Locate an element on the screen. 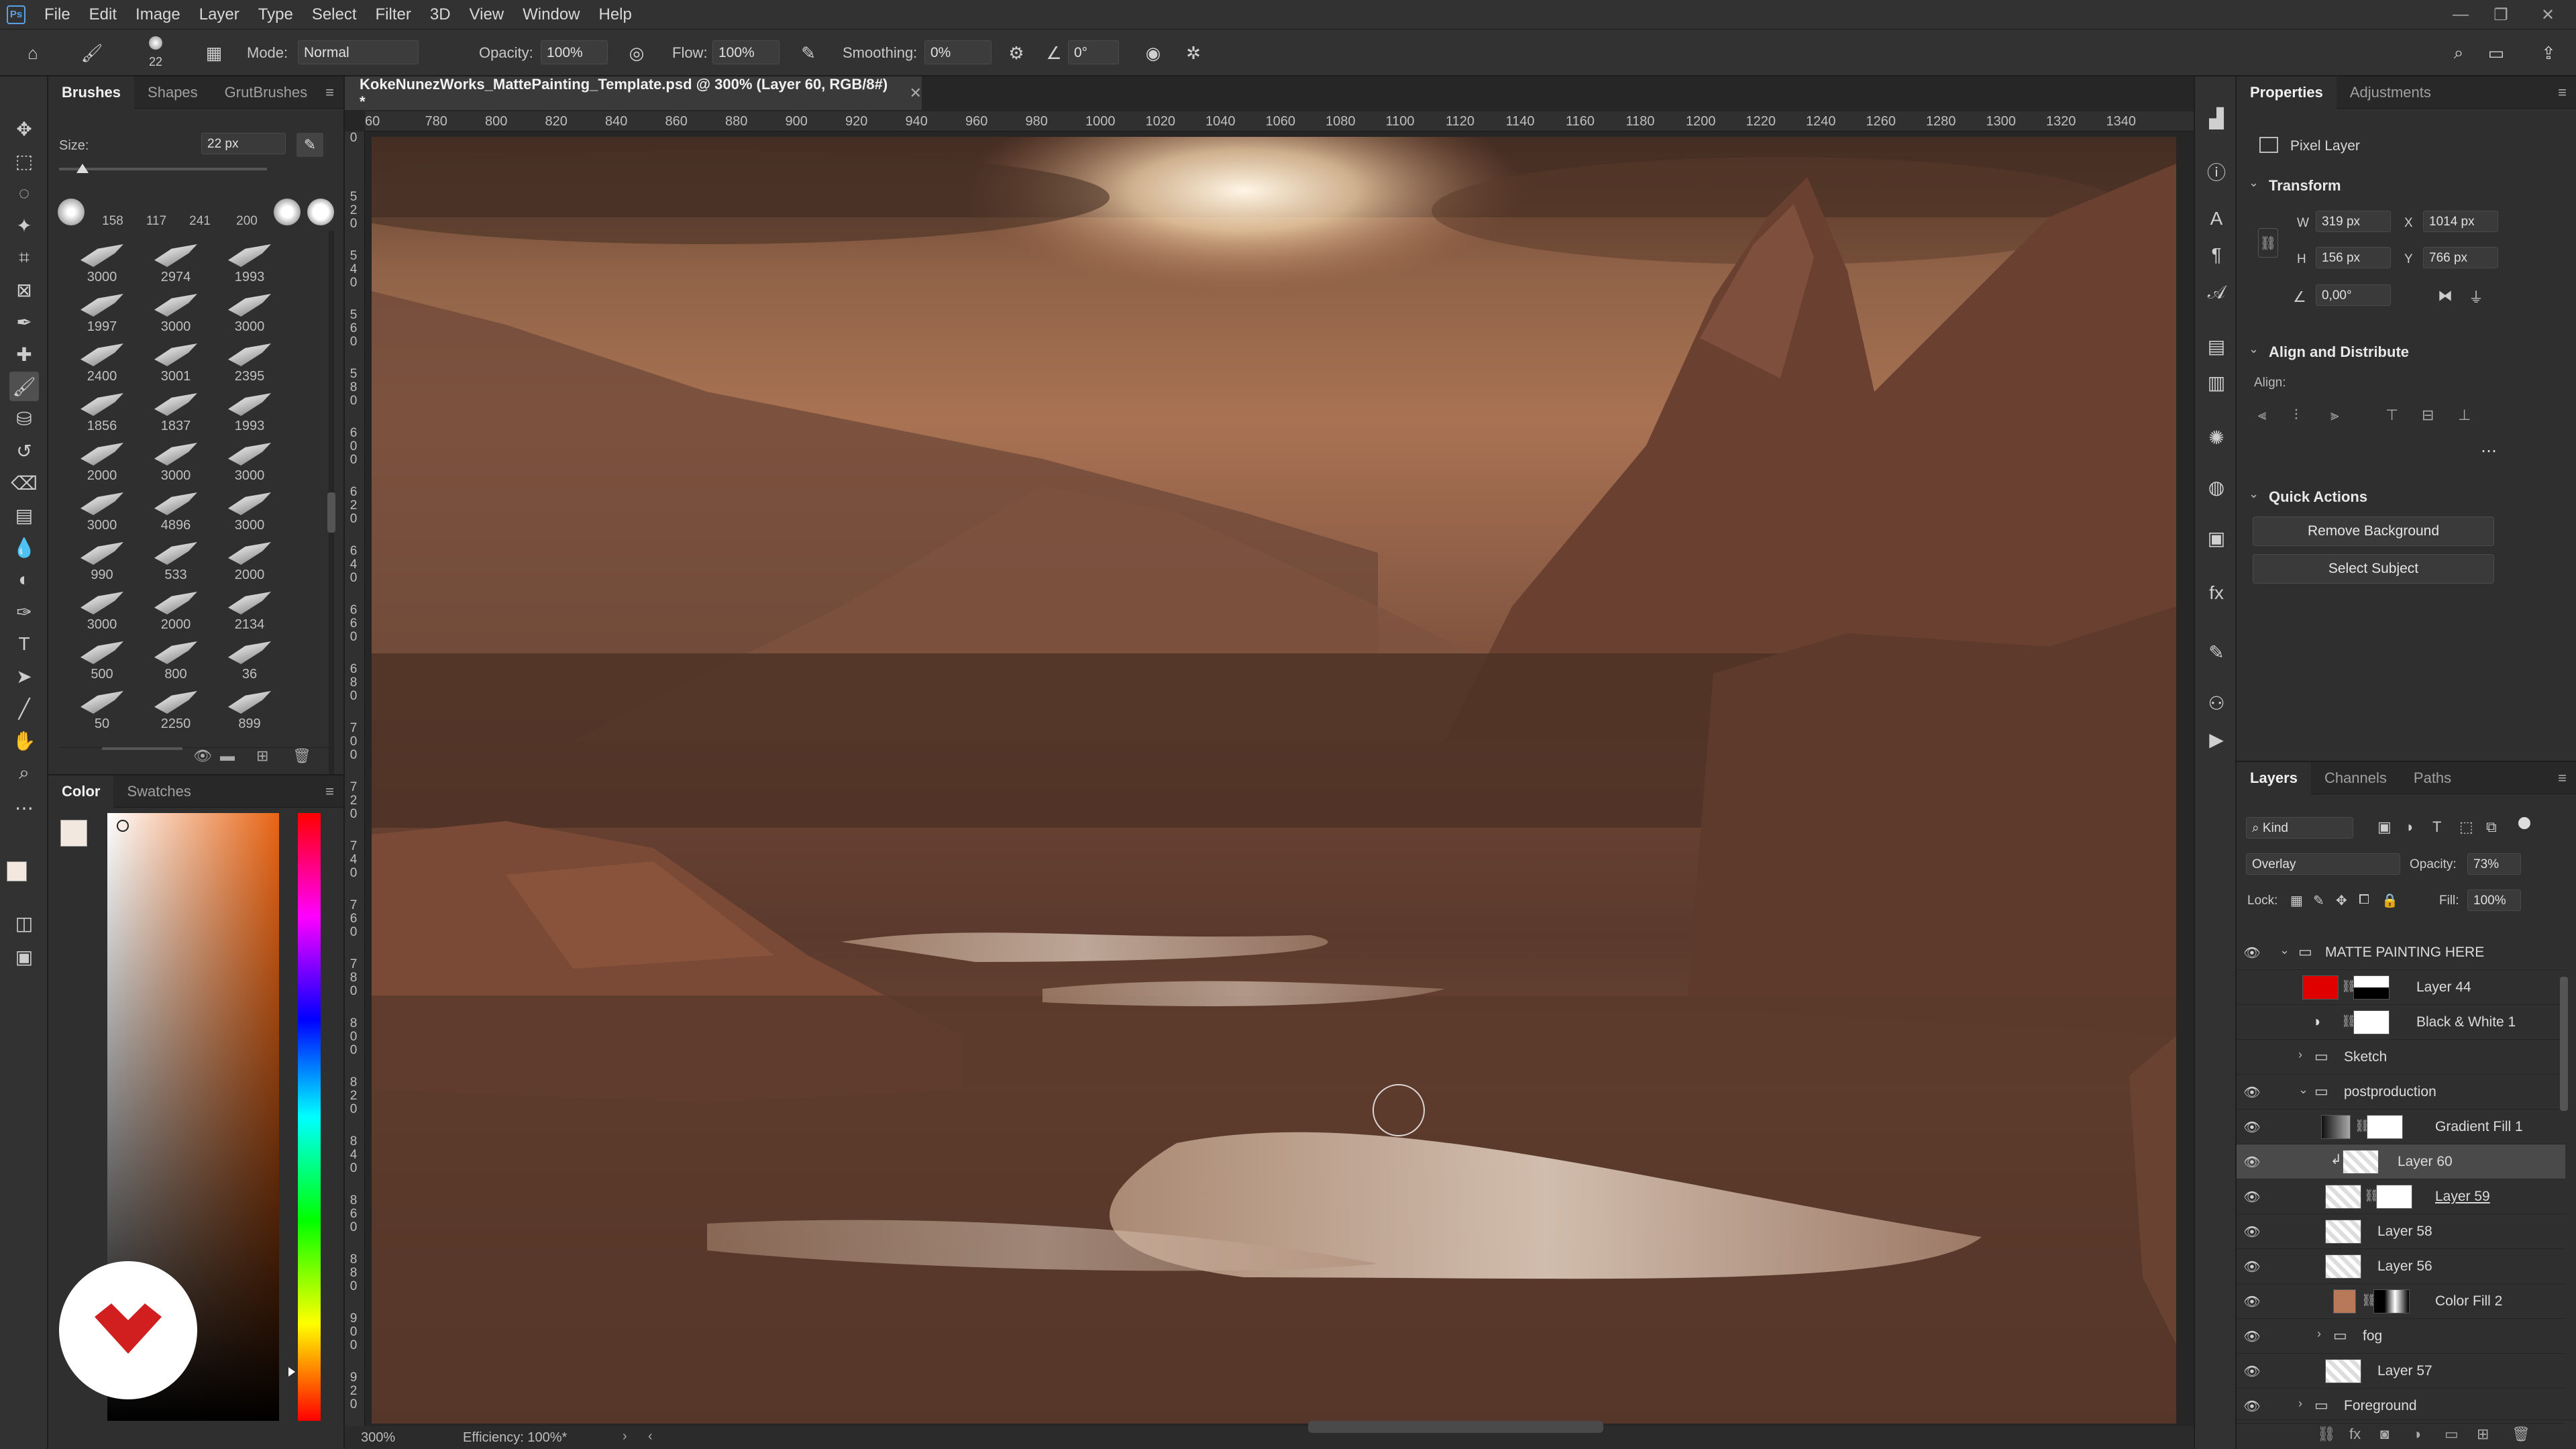 This screenshot has height=1449, width=2576. brush-settings-strip-icon: ✎ is located at coordinates (2216, 652).